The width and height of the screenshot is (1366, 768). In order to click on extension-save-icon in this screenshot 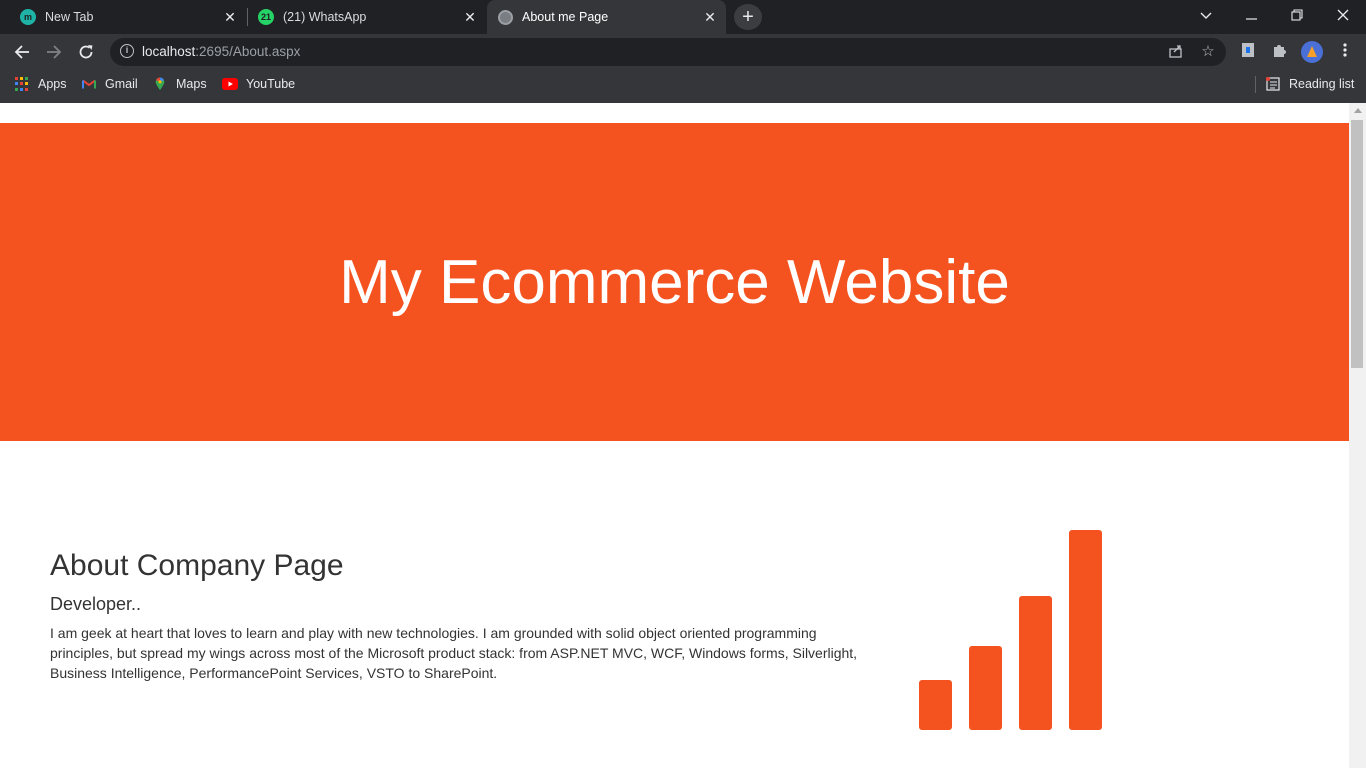, I will do `click(1248, 52)`.